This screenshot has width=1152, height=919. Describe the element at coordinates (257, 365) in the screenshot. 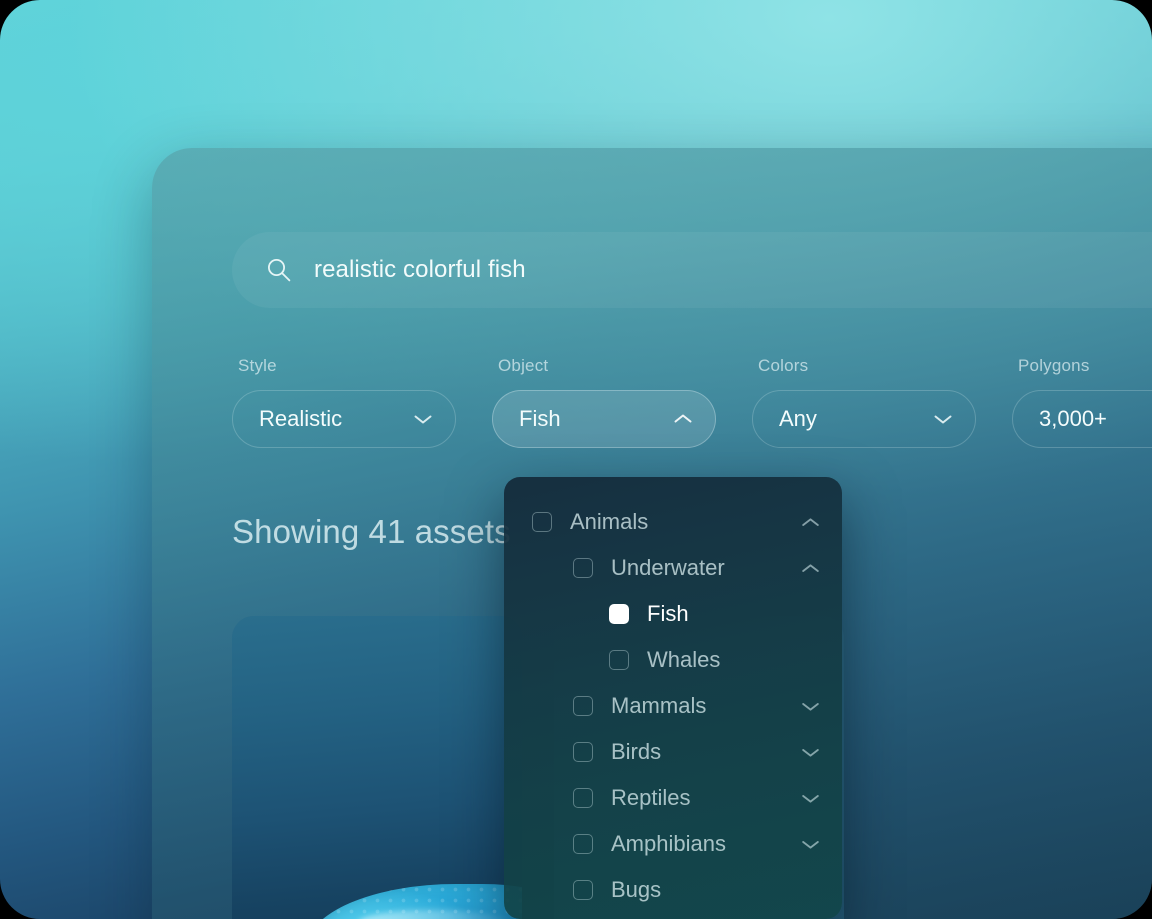

I see `filter-style-label: Style` at that location.